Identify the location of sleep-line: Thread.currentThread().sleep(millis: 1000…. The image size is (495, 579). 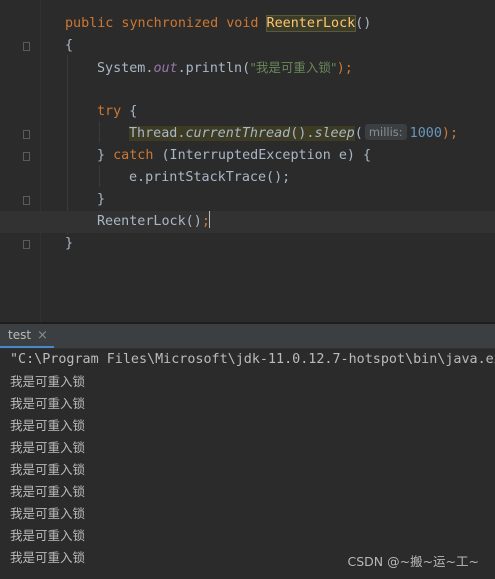
(247, 134).